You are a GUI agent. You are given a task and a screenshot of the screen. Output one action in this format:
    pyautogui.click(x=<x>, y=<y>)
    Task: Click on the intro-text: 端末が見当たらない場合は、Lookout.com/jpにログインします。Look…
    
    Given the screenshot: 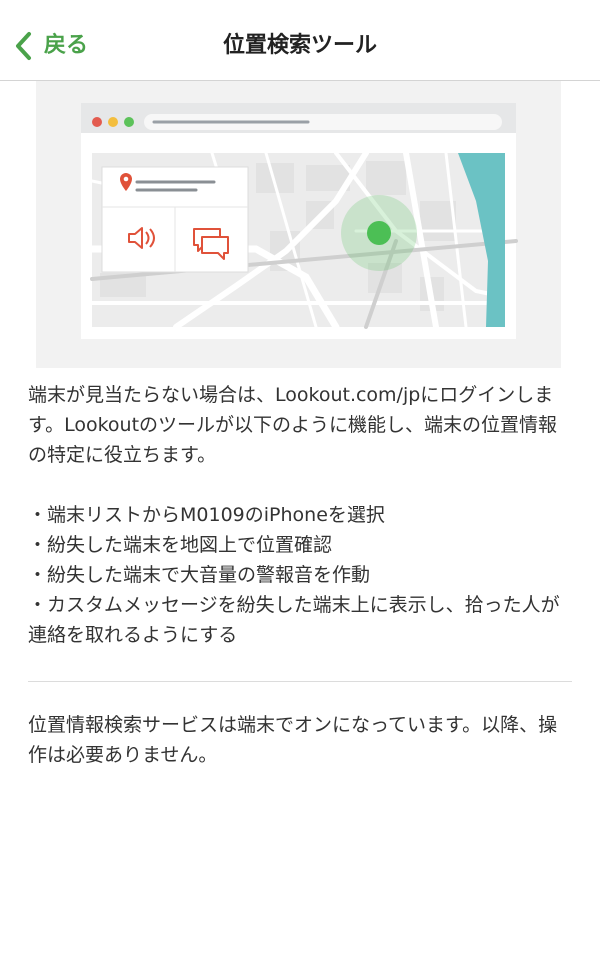 What is the action you would take?
    pyautogui.click(x=293, y=425)
    